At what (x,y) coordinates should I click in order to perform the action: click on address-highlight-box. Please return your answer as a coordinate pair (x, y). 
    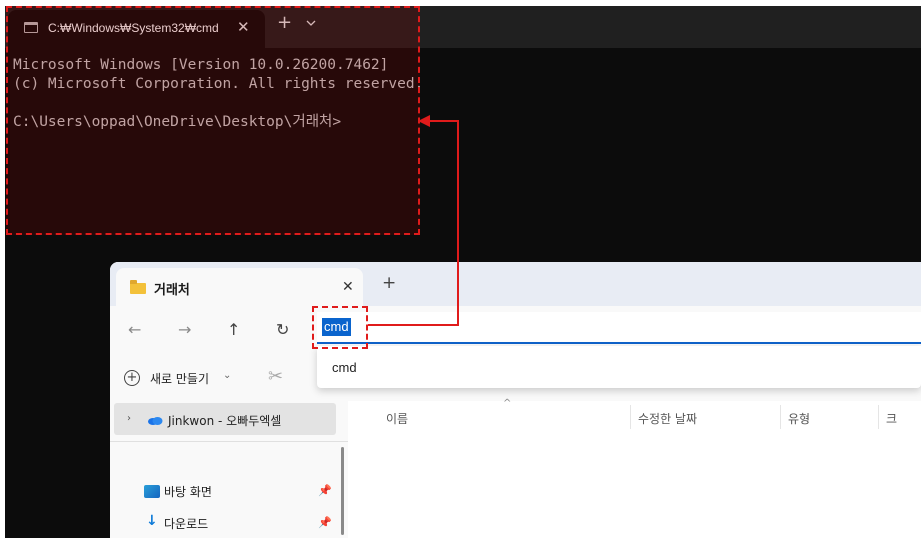
    Looking at the image, I should click on (340, 327).